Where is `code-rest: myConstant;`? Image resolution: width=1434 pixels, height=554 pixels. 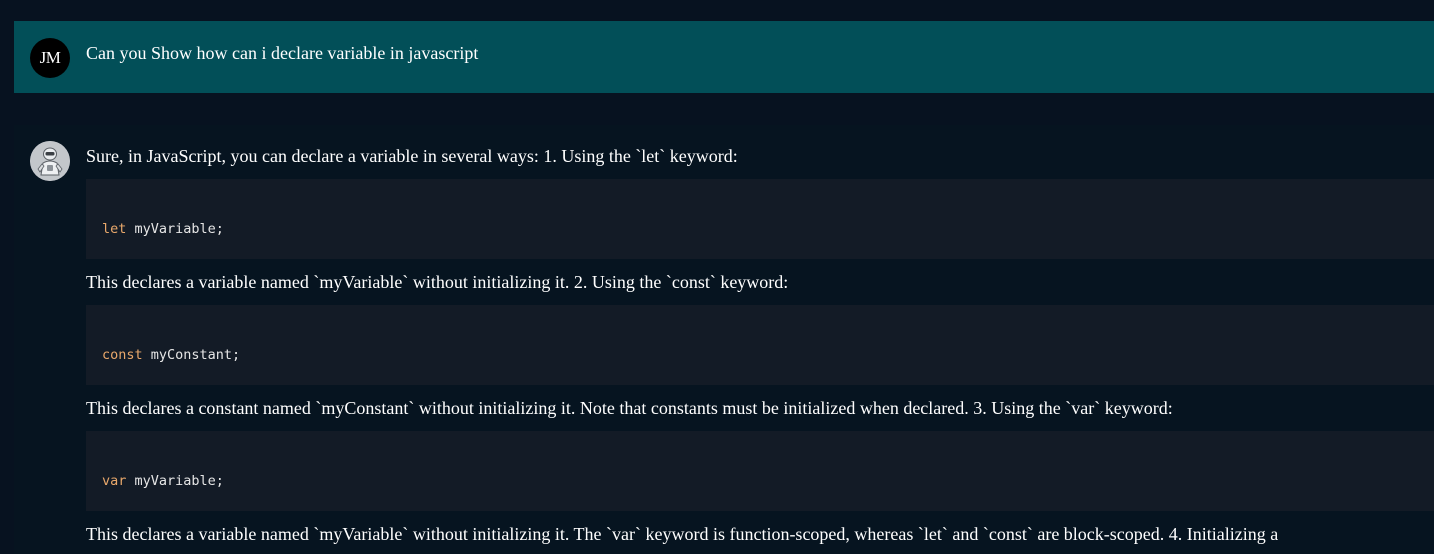
code-rest: myConstant; is located at coordinates (191, 355).